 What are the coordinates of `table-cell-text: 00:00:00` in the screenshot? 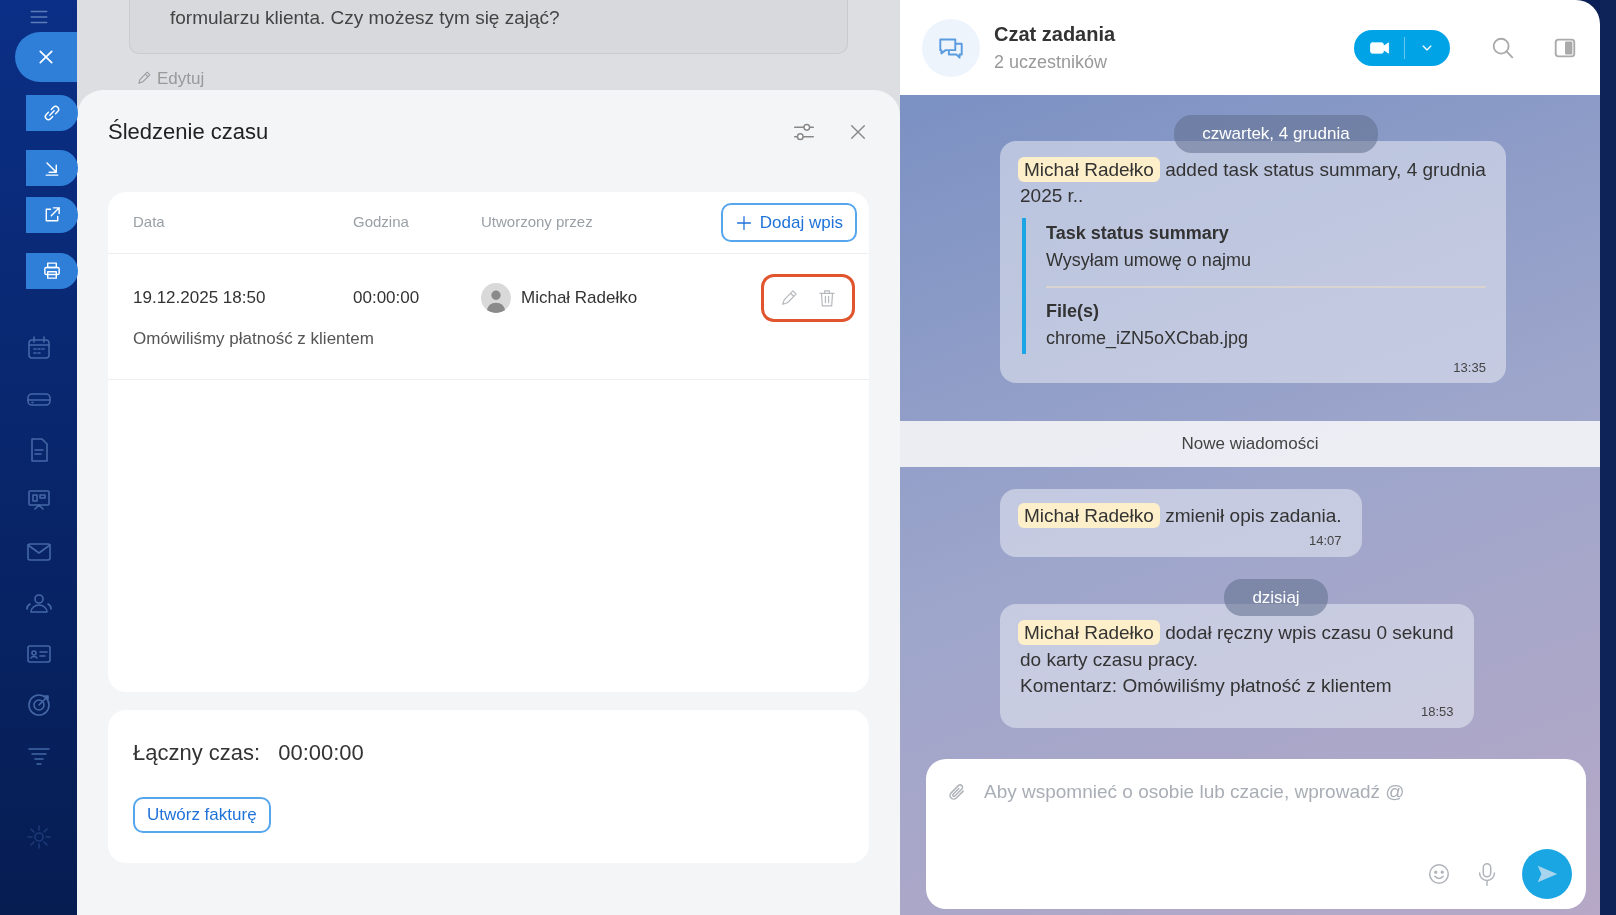 It's located at (387, 298).